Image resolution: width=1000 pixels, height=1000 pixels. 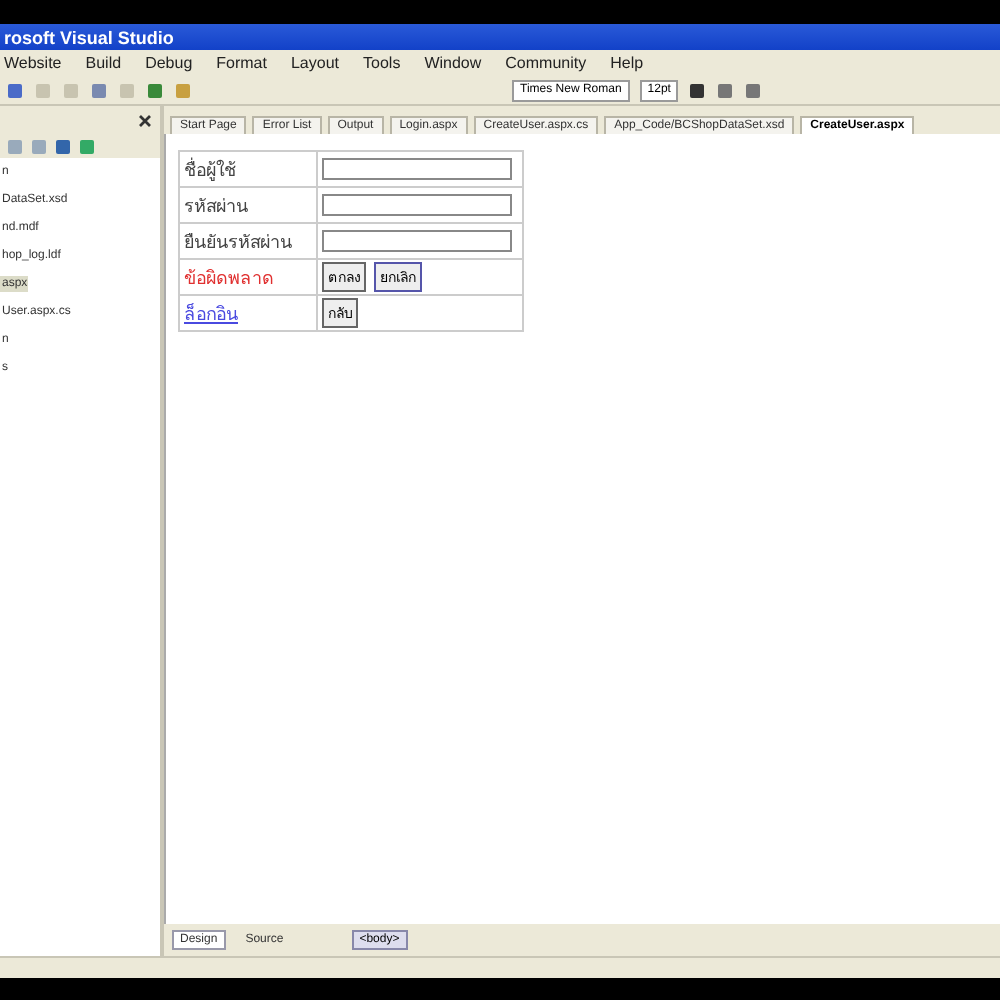 What do you see at coordinates (89, 37) in the screenshot?
I see `window-title: rosoft Visual Studio` at bounding box center [89, 37].